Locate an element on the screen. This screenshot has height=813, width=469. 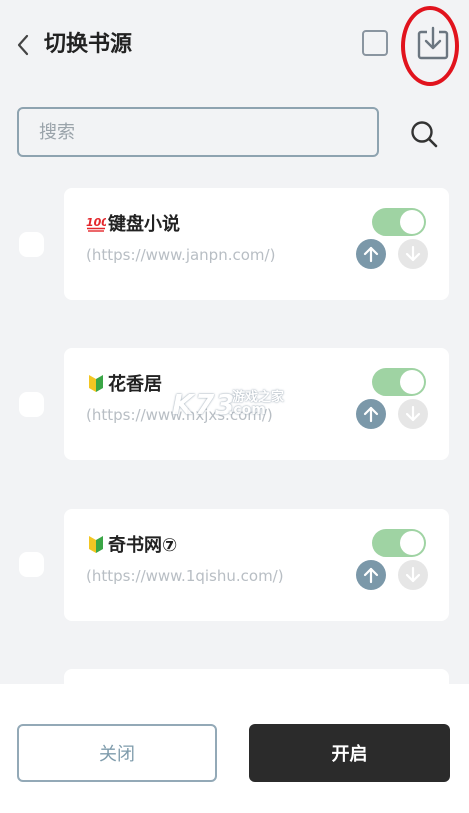
source-title: 花香居 is located at coordinates (124, 383).